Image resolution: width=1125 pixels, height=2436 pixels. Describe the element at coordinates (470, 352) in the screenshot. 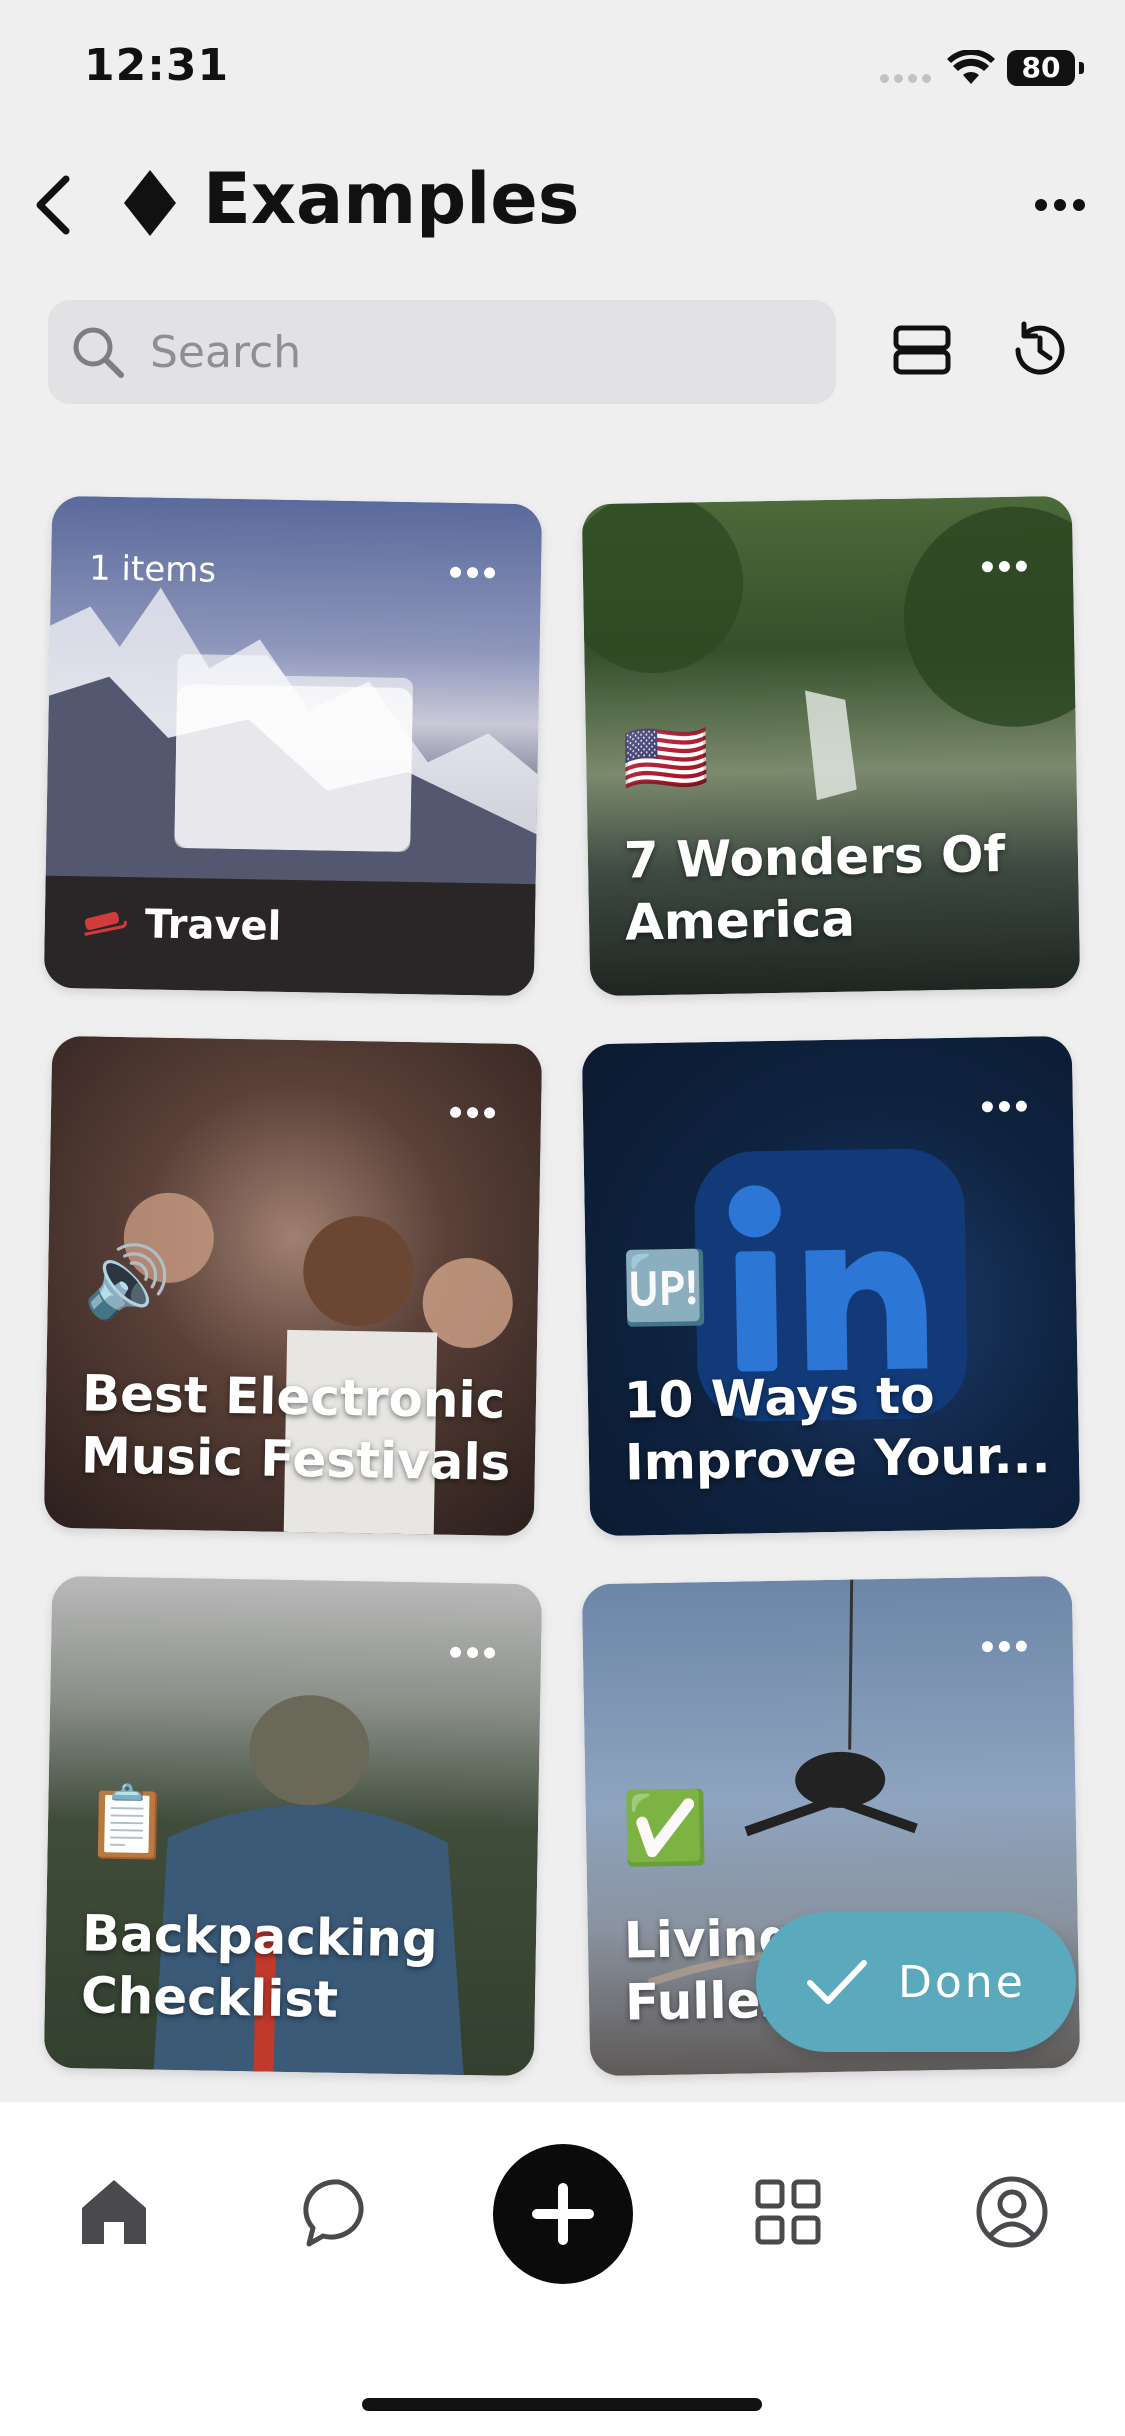

I see `search-input` at that location.